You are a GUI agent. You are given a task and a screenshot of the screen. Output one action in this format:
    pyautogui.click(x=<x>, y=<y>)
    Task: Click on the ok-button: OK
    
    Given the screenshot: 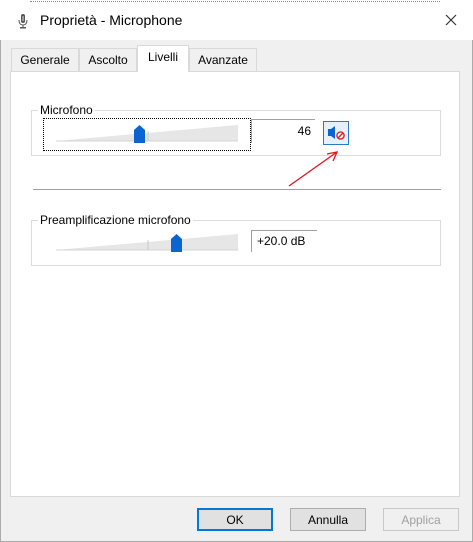 What is the action you would take?
    pyautogui.click(x=235, y=519)
    